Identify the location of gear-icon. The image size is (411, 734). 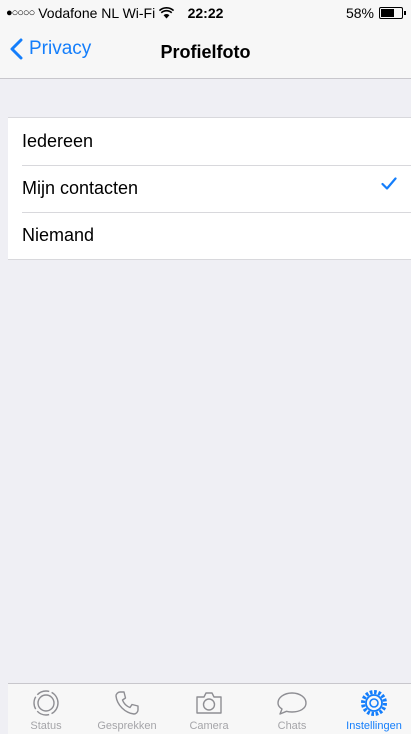
(374, 703).